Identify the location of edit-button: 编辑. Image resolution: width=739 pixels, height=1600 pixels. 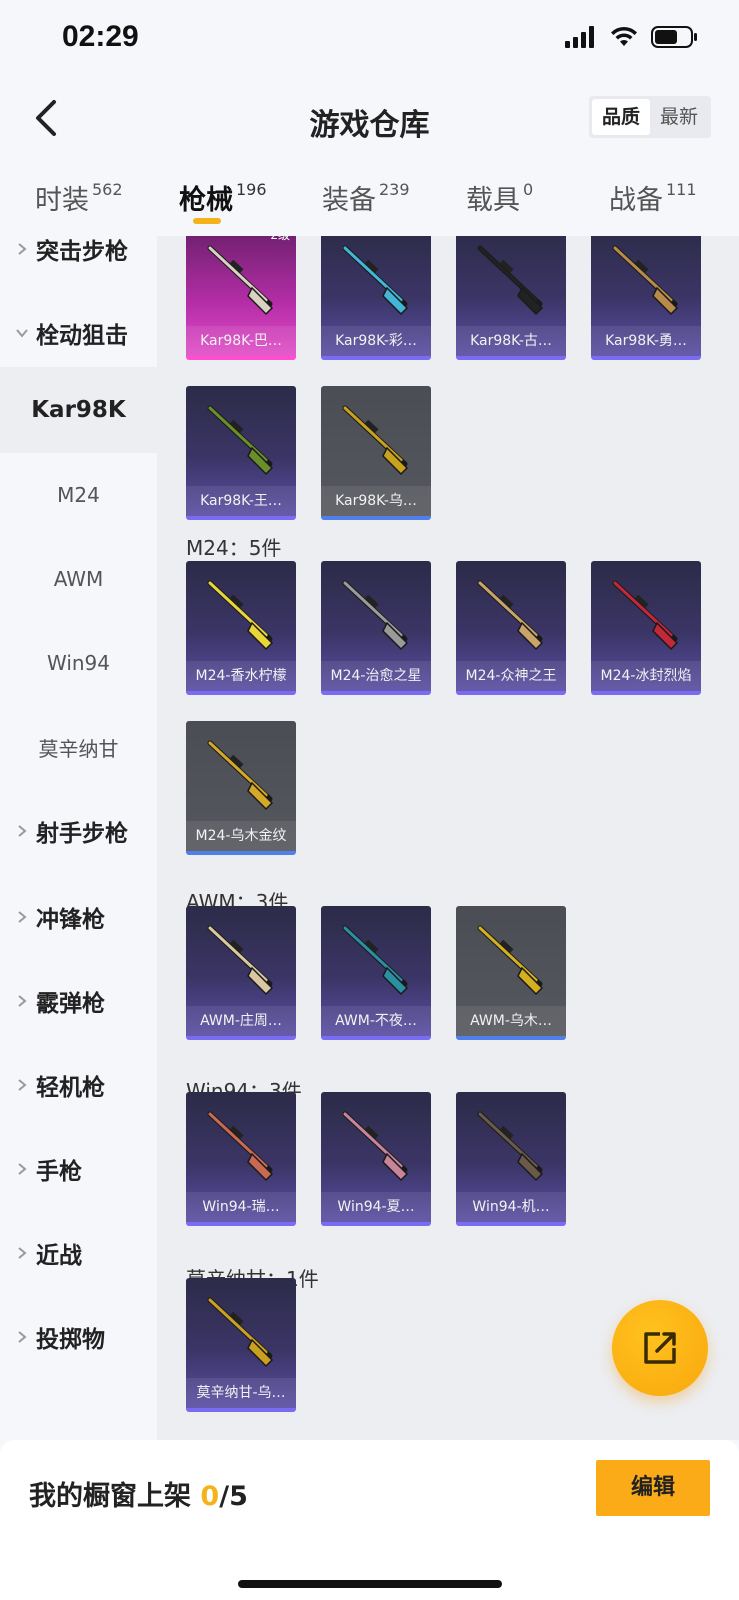
(653, 1488).